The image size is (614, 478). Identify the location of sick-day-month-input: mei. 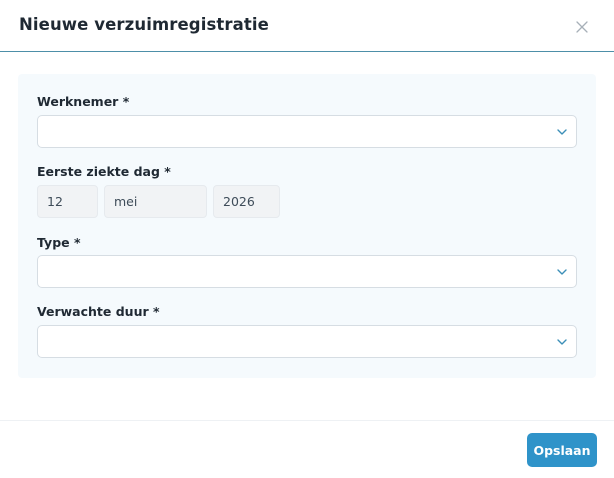
(155, 201).